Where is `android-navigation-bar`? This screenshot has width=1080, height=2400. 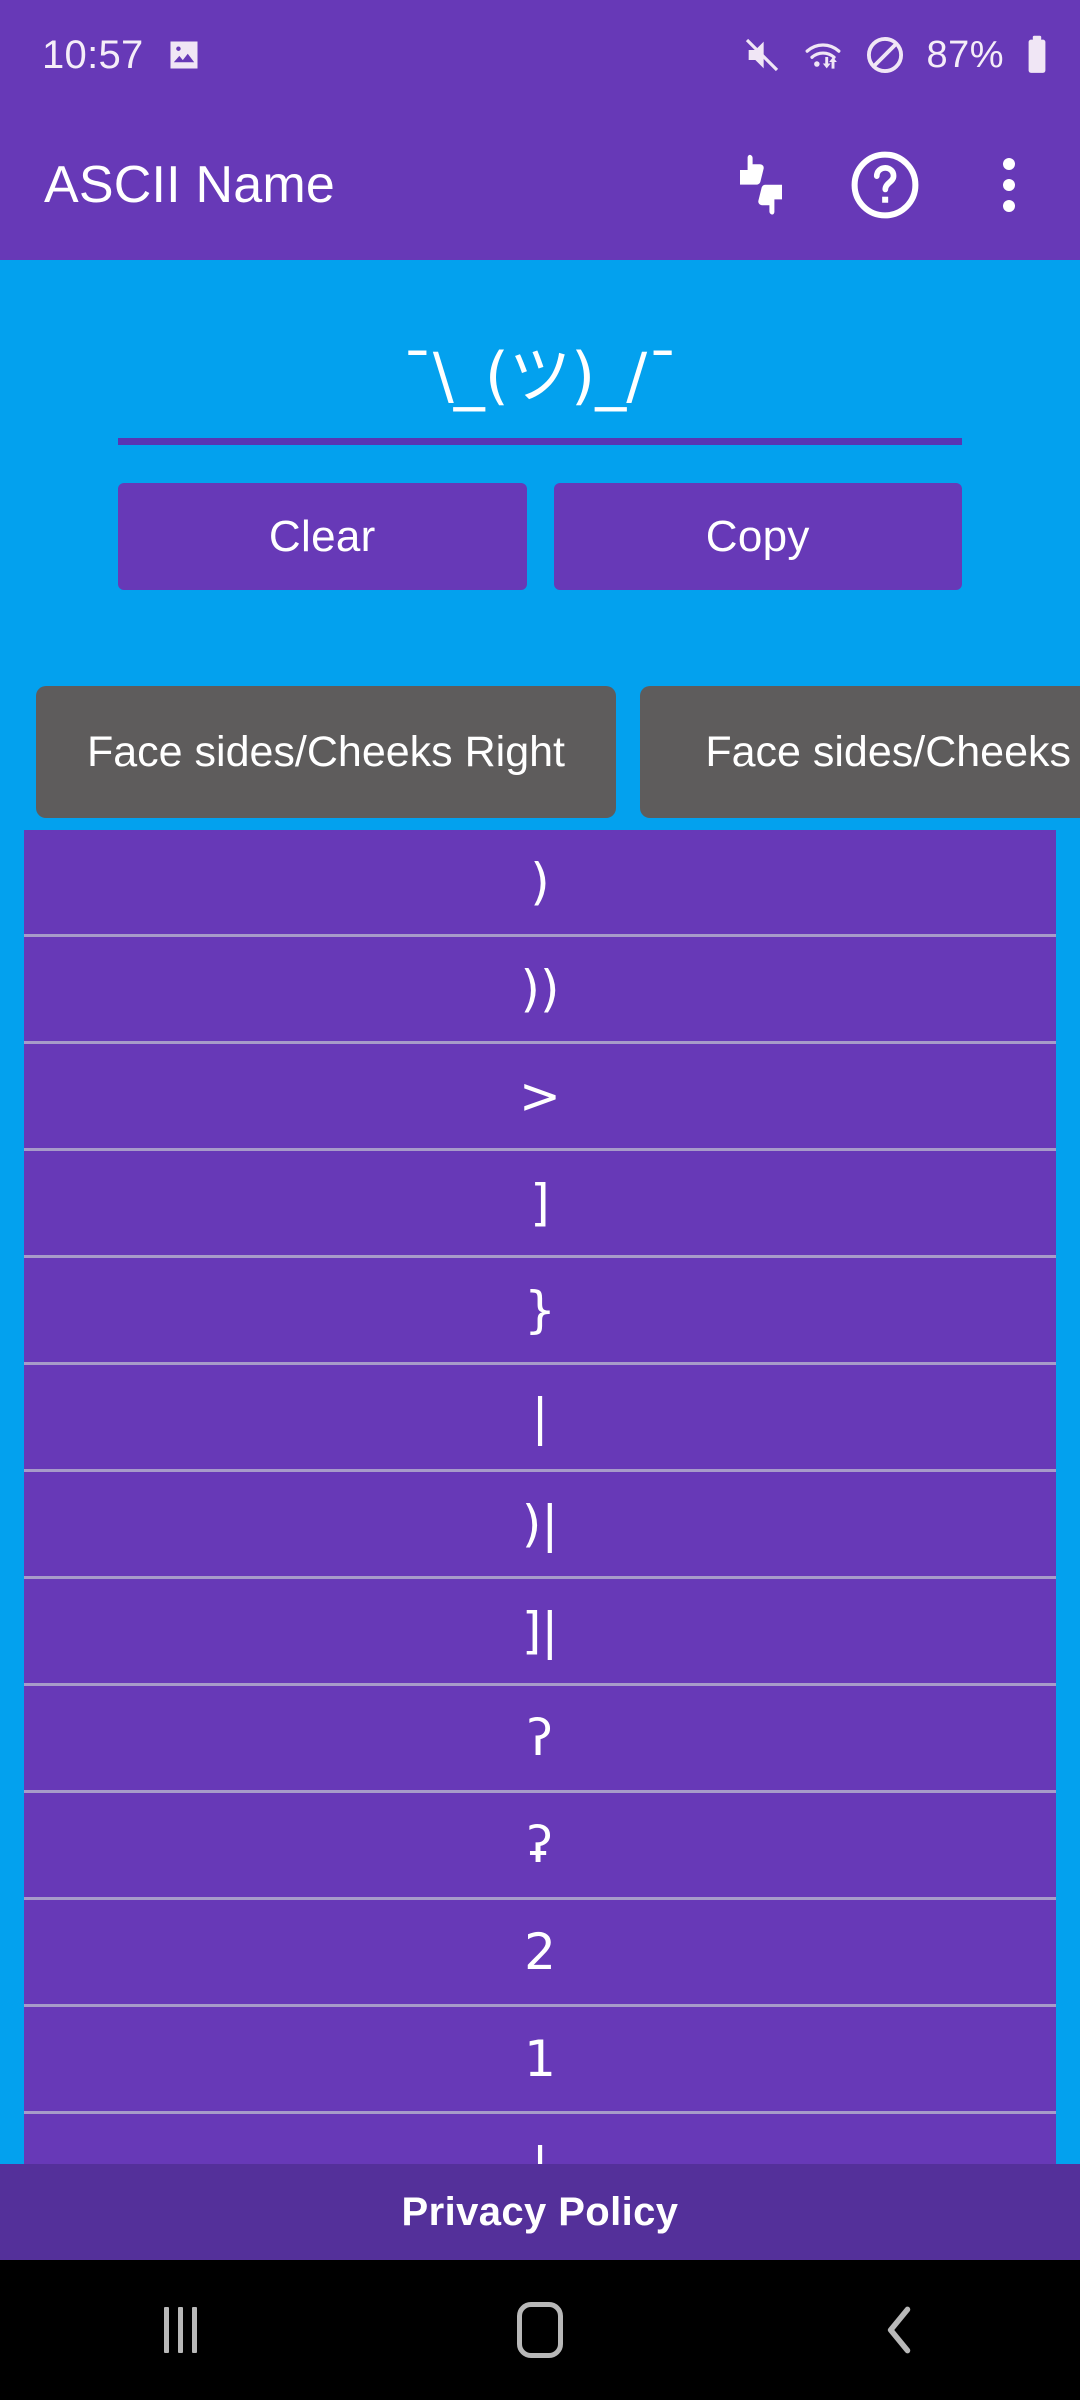 android-navigation-bar is located at coordinates (540, 2330).